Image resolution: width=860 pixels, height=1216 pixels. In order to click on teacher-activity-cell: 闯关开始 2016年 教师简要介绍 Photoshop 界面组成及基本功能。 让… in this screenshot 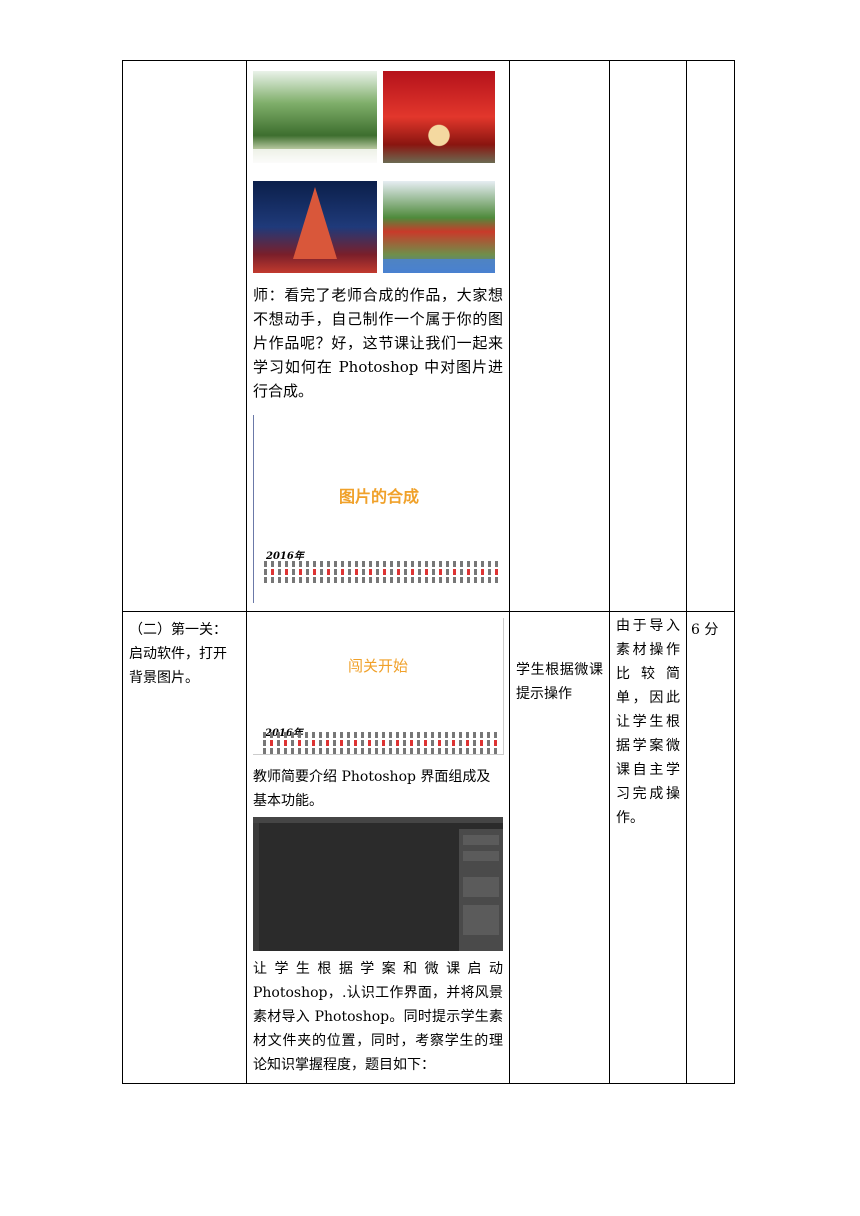, I will do `click(378, 847)`.